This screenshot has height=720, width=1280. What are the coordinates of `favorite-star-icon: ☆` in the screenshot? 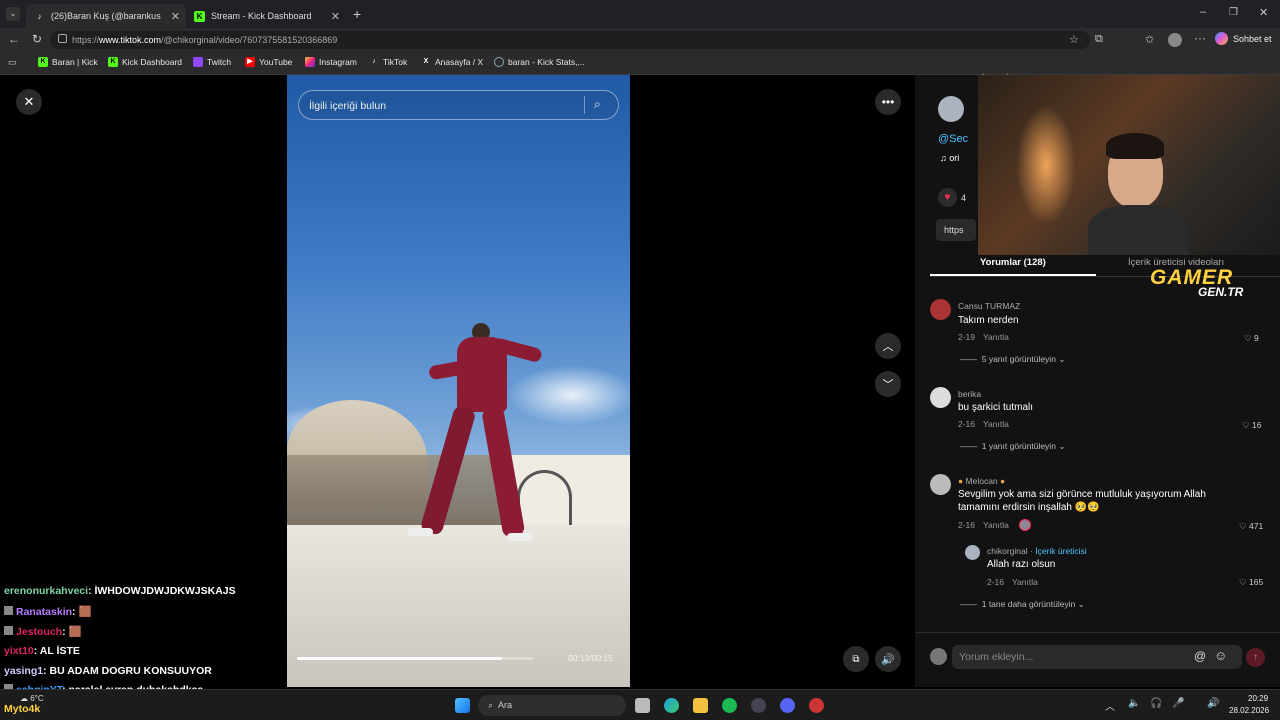 It's located at (1074, 39).